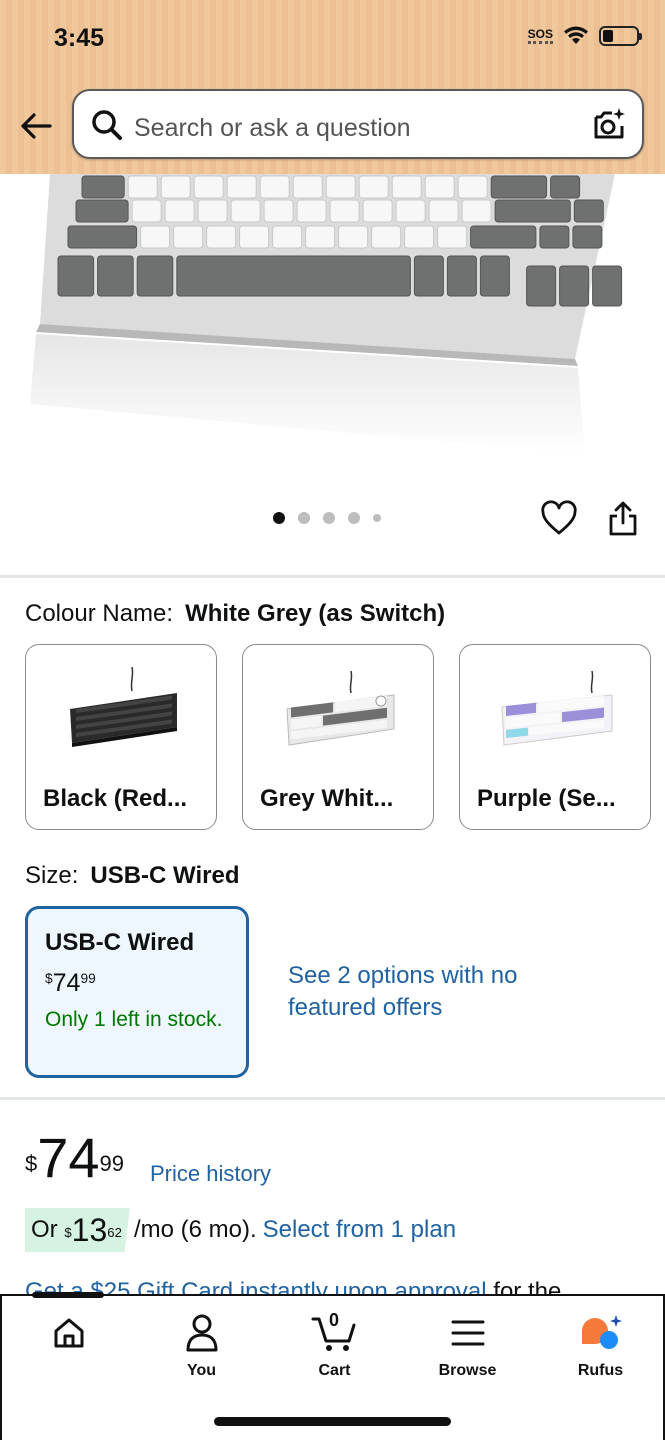 This screenshot has width=665, height=1440. I want to click on size-option-title: USB-C Wired, so click(120, 942).